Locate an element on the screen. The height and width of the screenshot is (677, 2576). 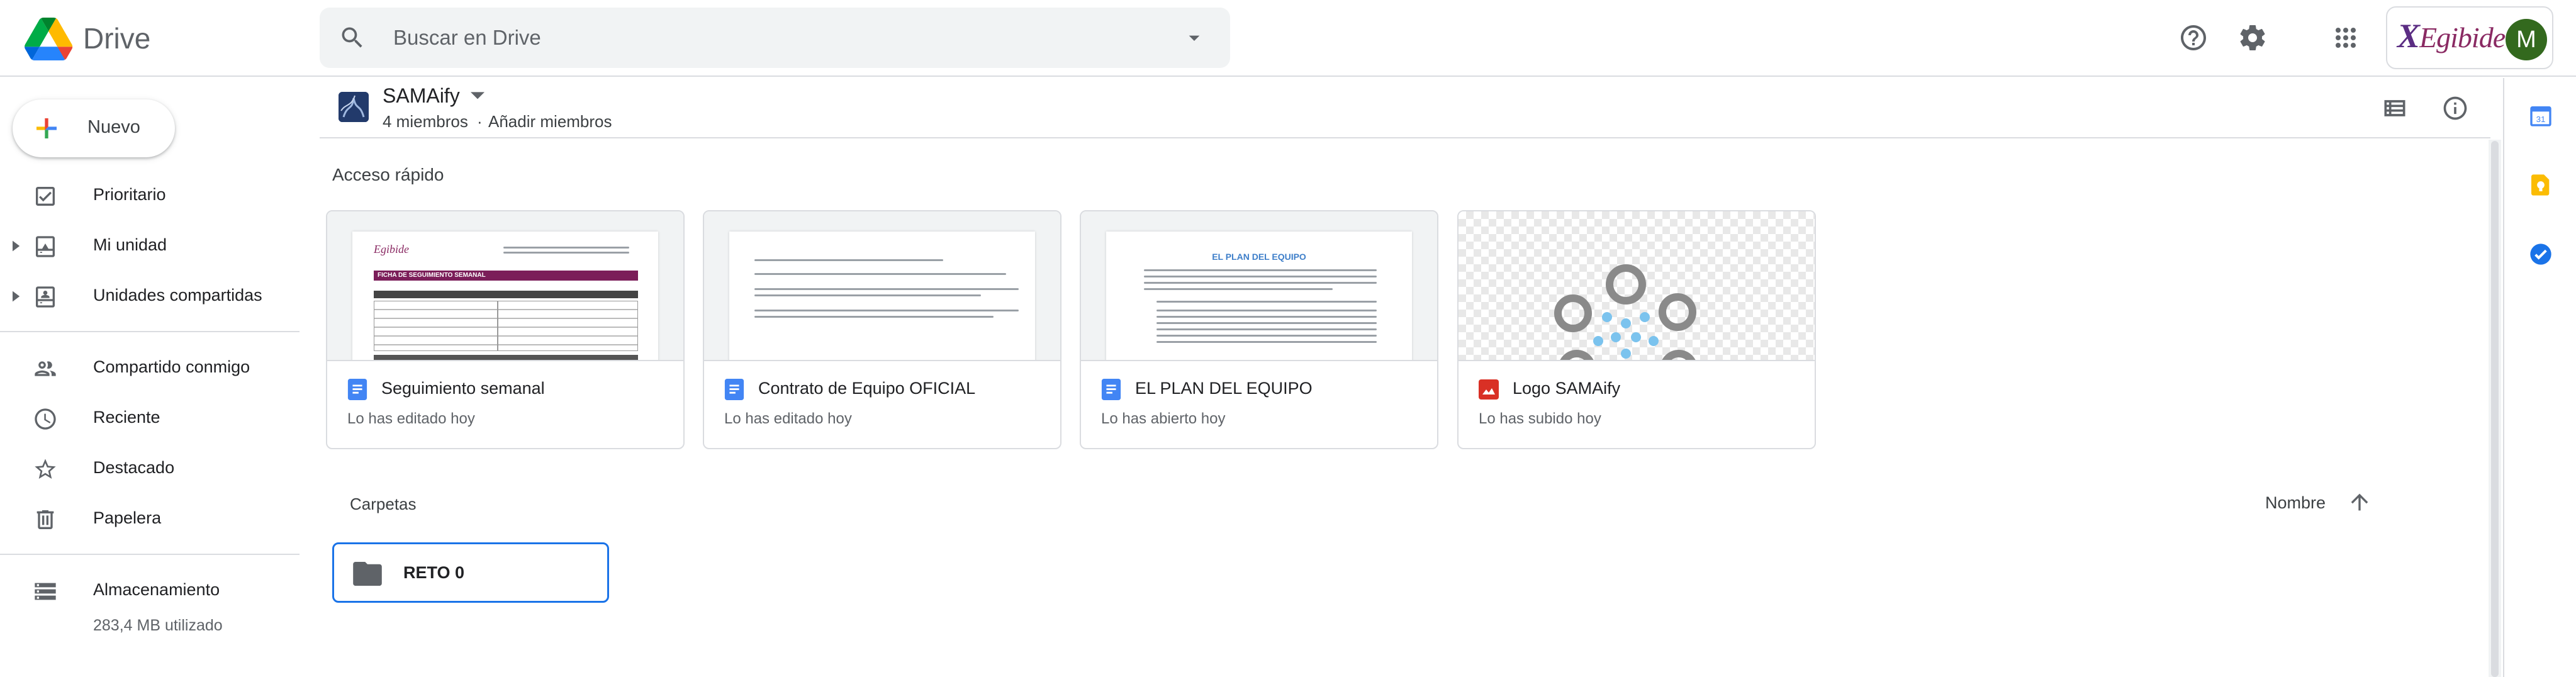
folders-section-title: Carpetas is located at coordinates (383, 504).